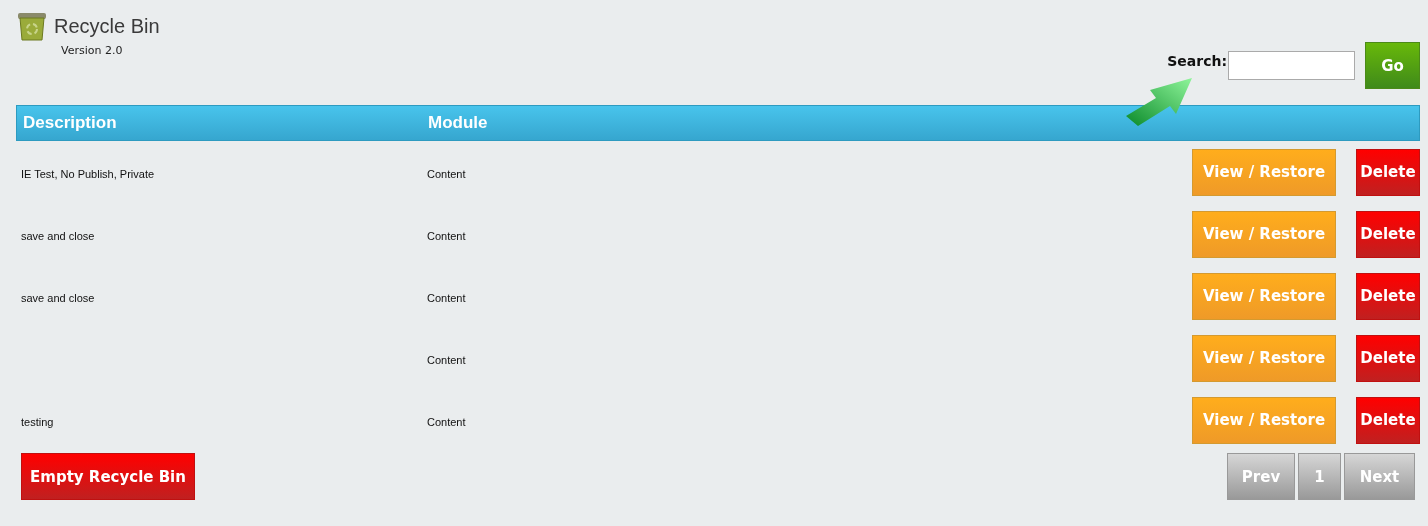 The image size is (1428, 526). What do you see at coordinates (70, 123) in the screenshot?
I see `column-header: Description` at bounding box center [70, 123].